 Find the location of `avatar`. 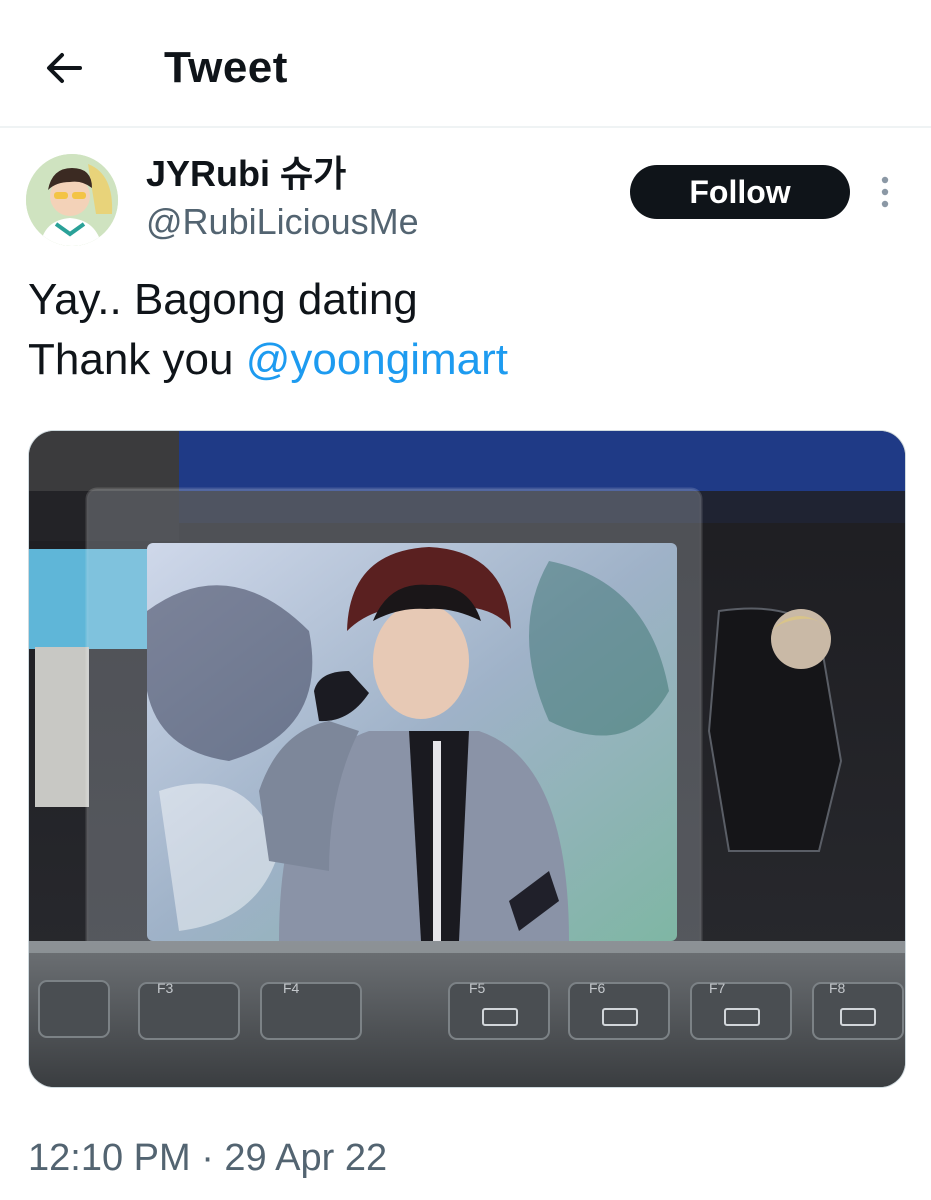

avatar is located at coordinates (72, 200).